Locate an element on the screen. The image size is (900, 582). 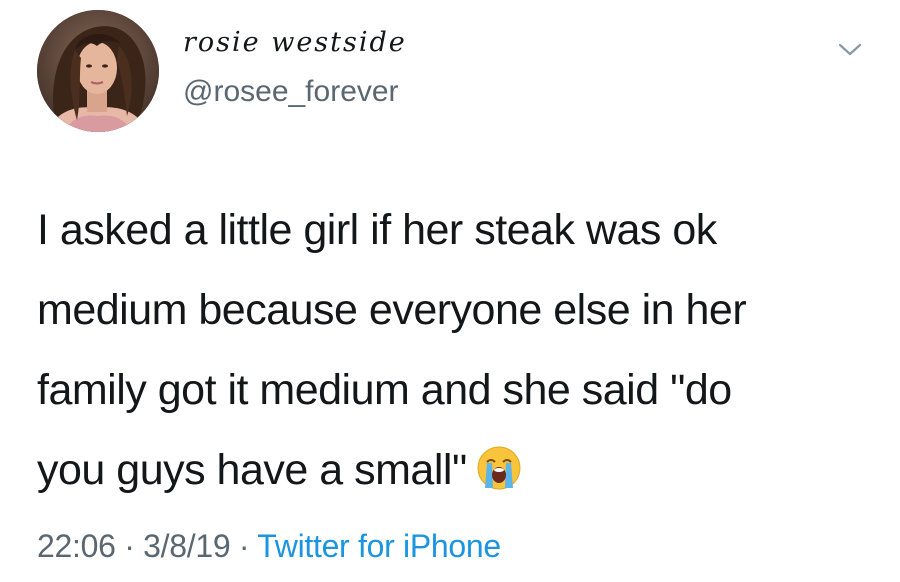
loudly-crying-face-icon is located at coordinates (499, 464).